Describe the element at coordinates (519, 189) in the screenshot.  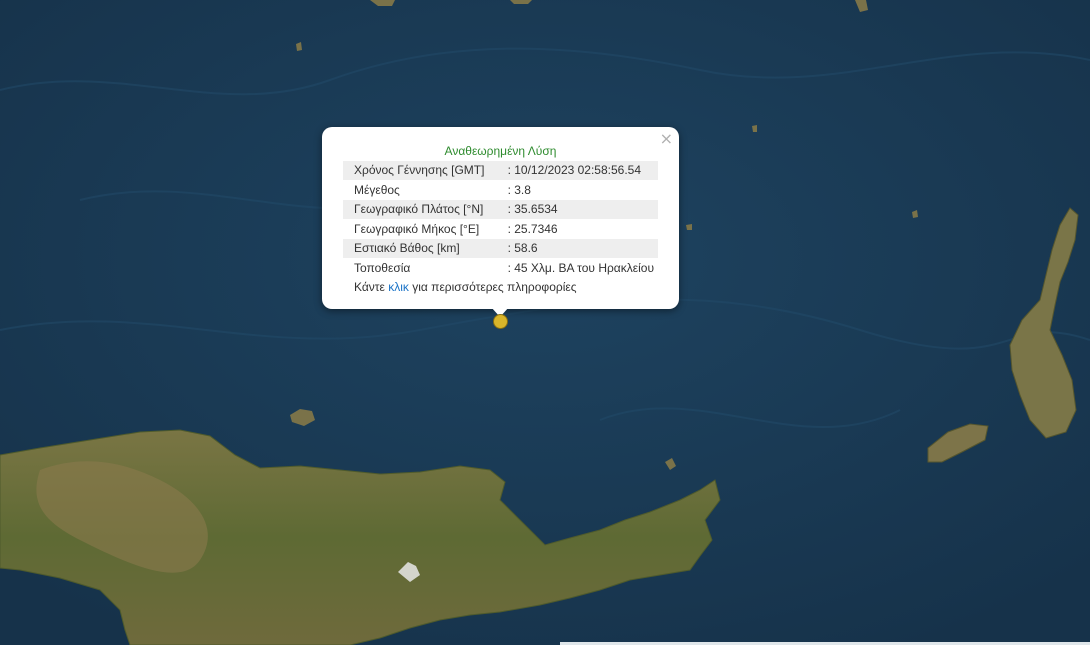
I see `row-value: : 3.8` at that location.